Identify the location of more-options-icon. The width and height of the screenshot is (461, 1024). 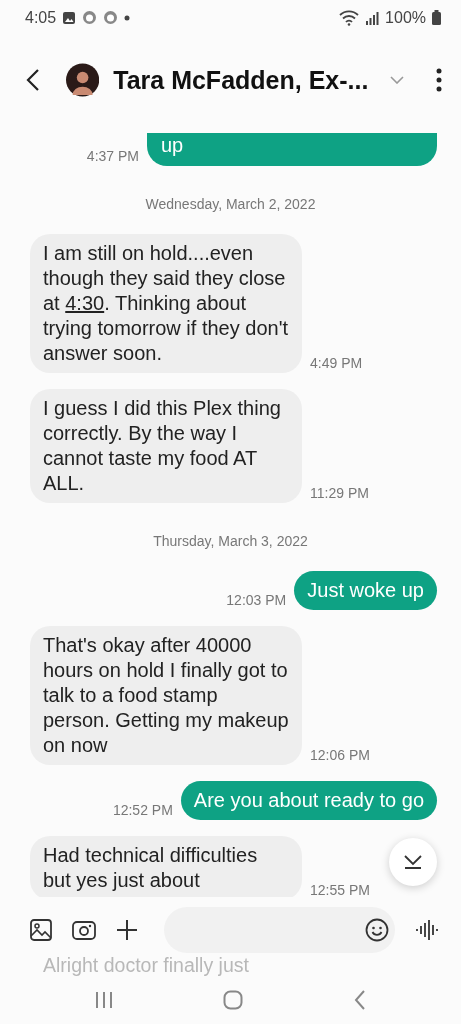
(438, 80).